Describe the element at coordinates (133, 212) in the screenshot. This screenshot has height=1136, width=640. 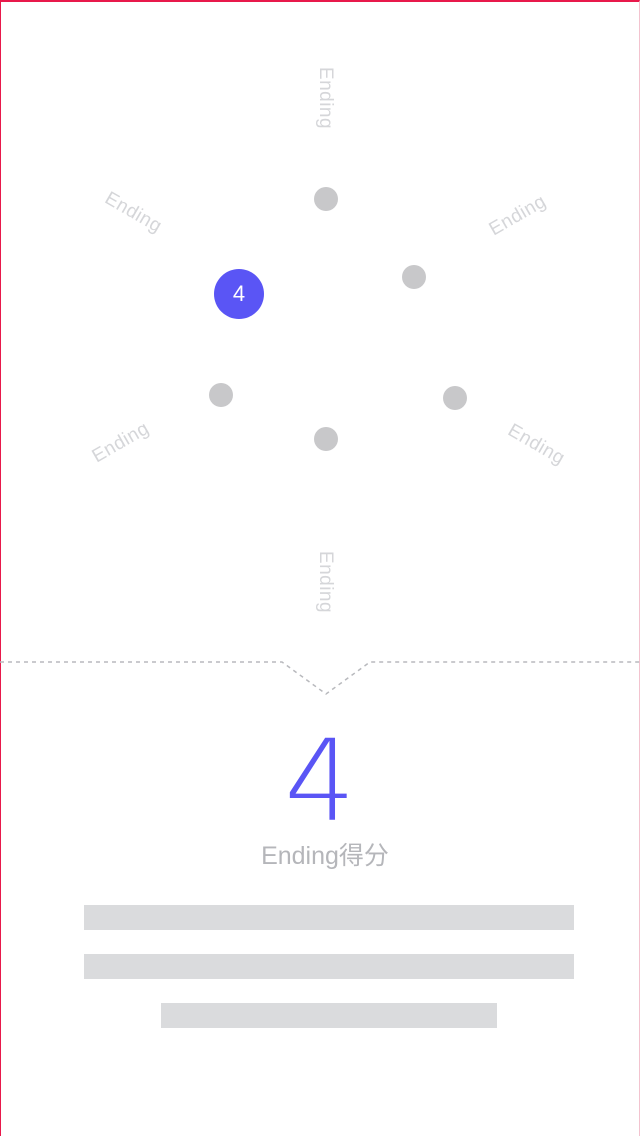
I see `axis-label-top-left: Ending` at that location.